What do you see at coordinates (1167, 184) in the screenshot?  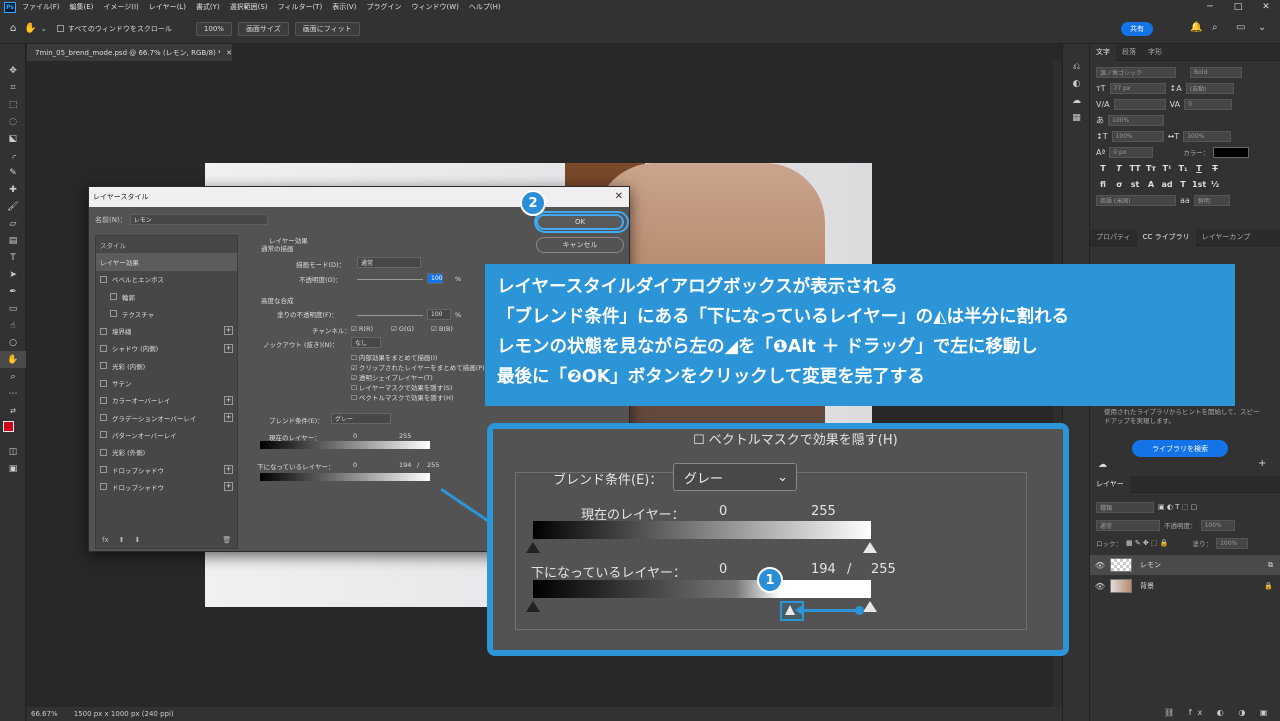 I see `stylistic-button: ad` at bounding box center [1167, 184].